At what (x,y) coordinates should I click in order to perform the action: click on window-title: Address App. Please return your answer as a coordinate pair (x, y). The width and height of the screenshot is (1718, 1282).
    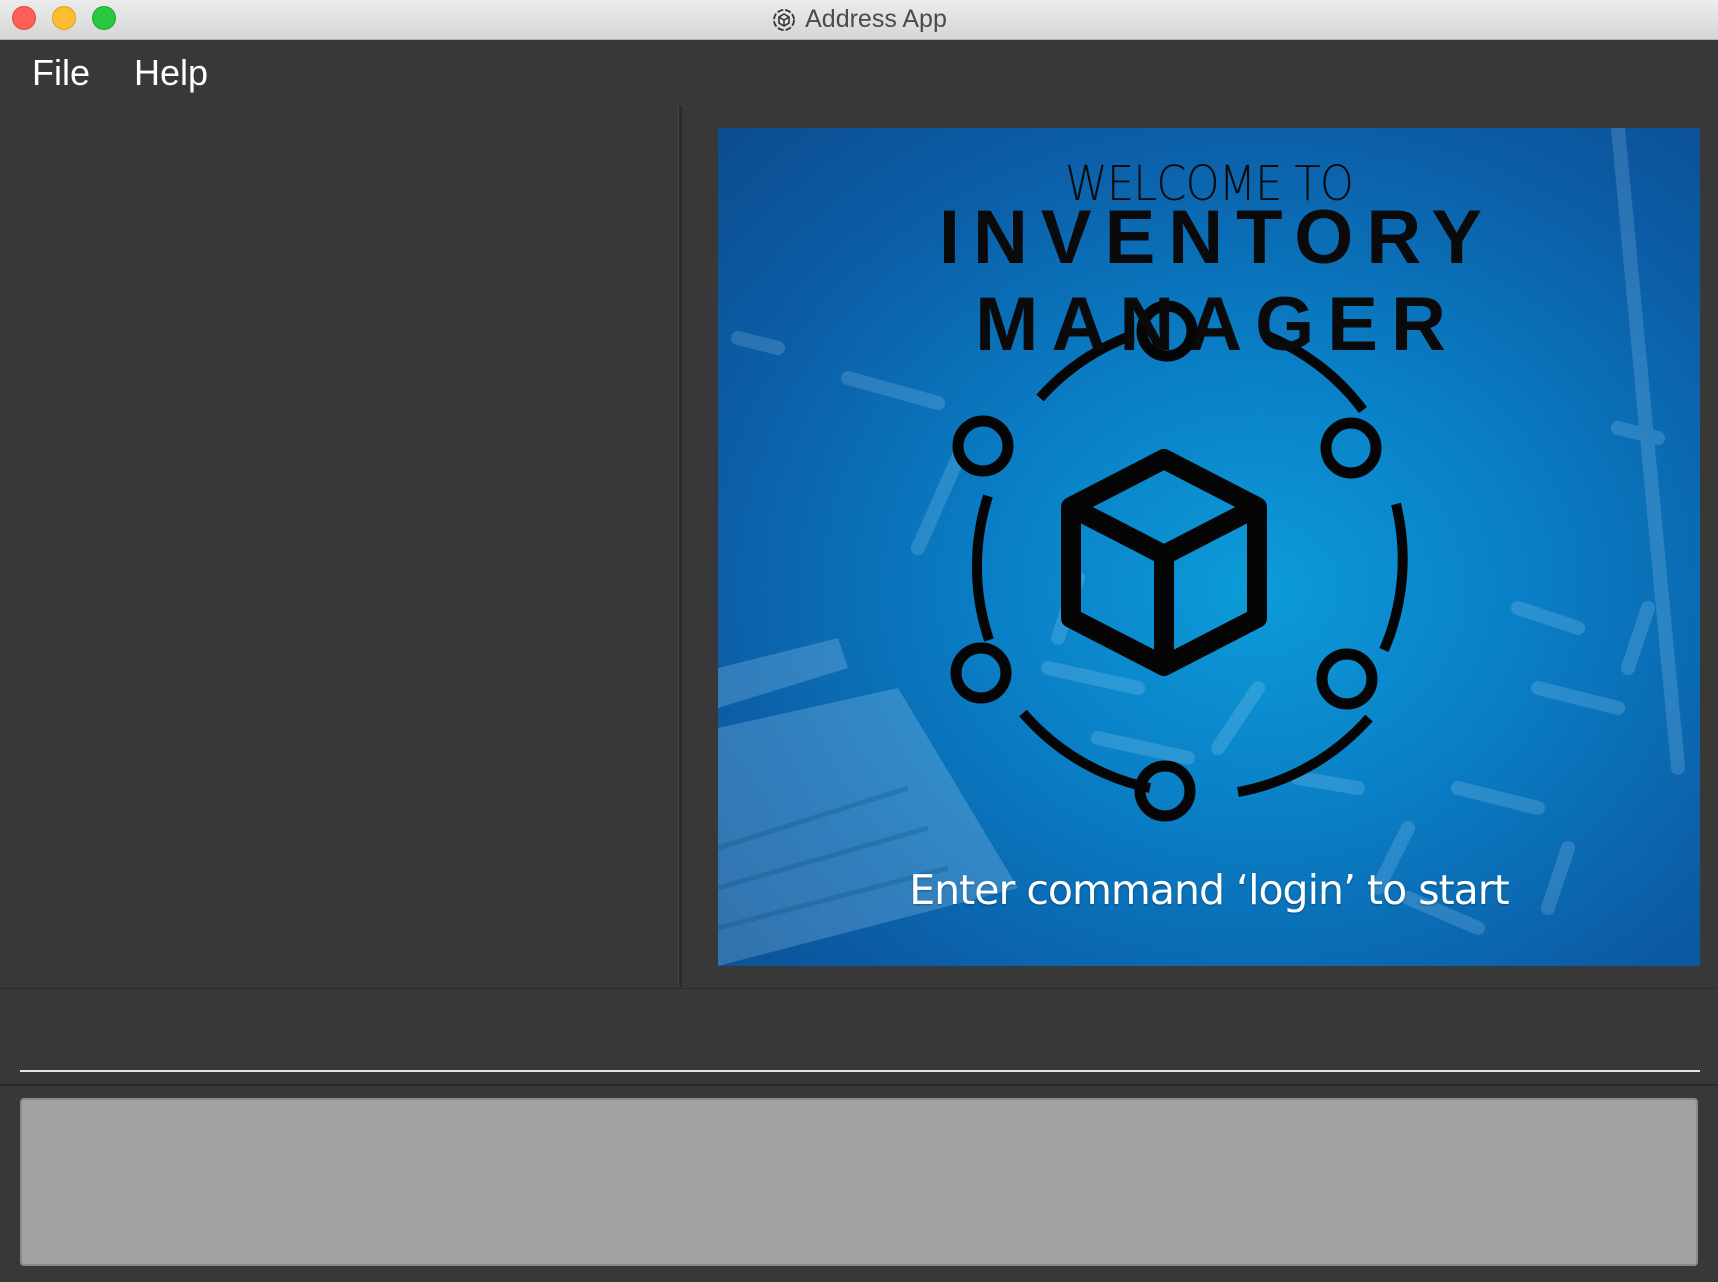
    Looking at the image, I should click on (876, 19).